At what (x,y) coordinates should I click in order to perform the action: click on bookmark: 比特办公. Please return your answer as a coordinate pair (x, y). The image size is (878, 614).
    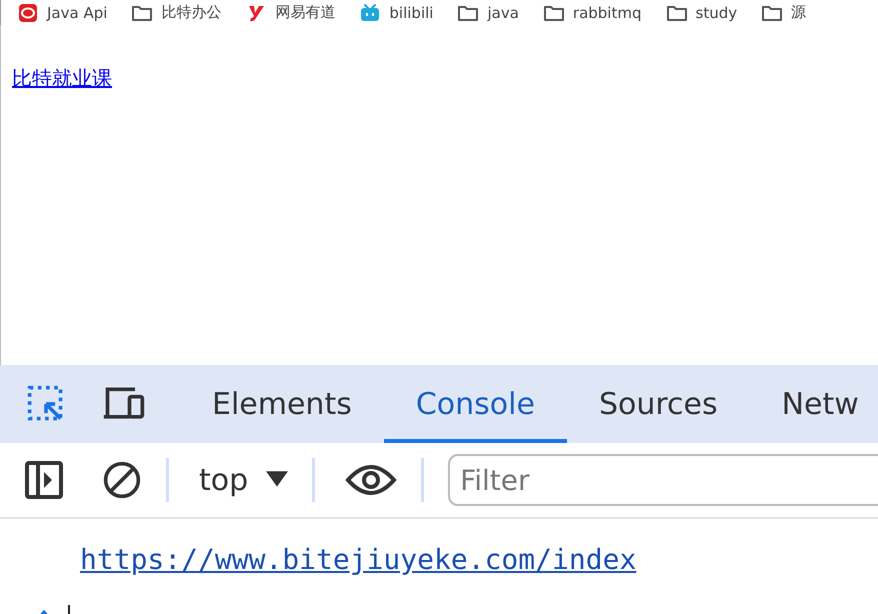
    Looking at the image, I should click on (176, 12).